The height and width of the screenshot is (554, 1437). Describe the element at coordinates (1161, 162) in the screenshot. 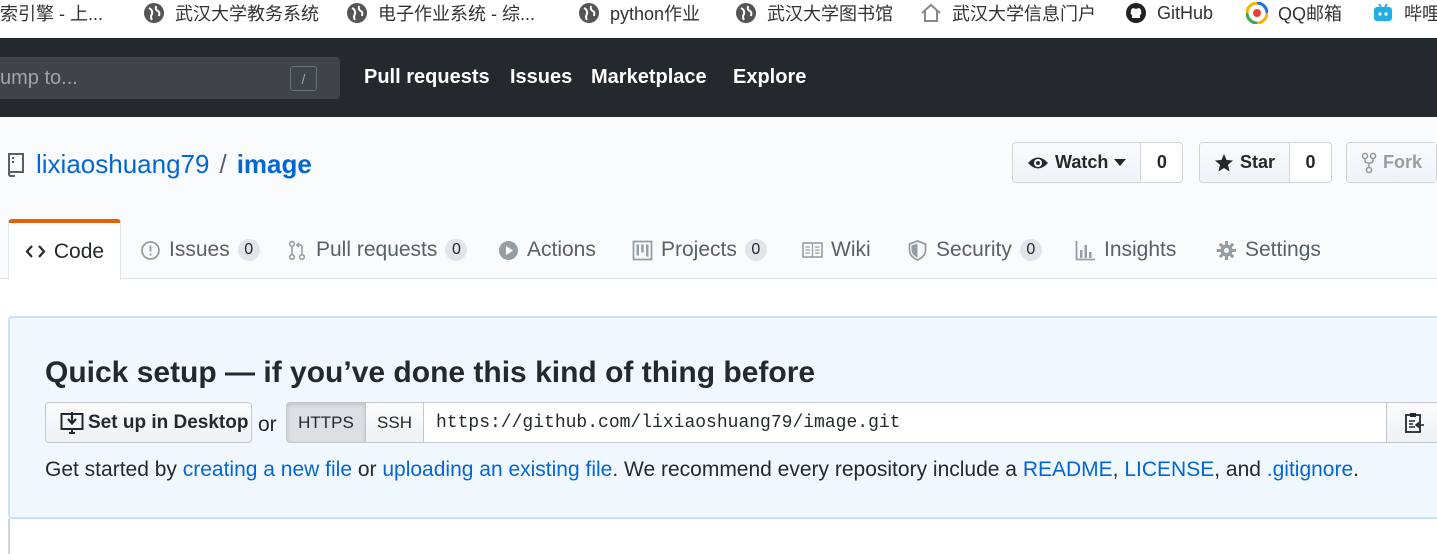

I see `watch-count: 0` at that location.